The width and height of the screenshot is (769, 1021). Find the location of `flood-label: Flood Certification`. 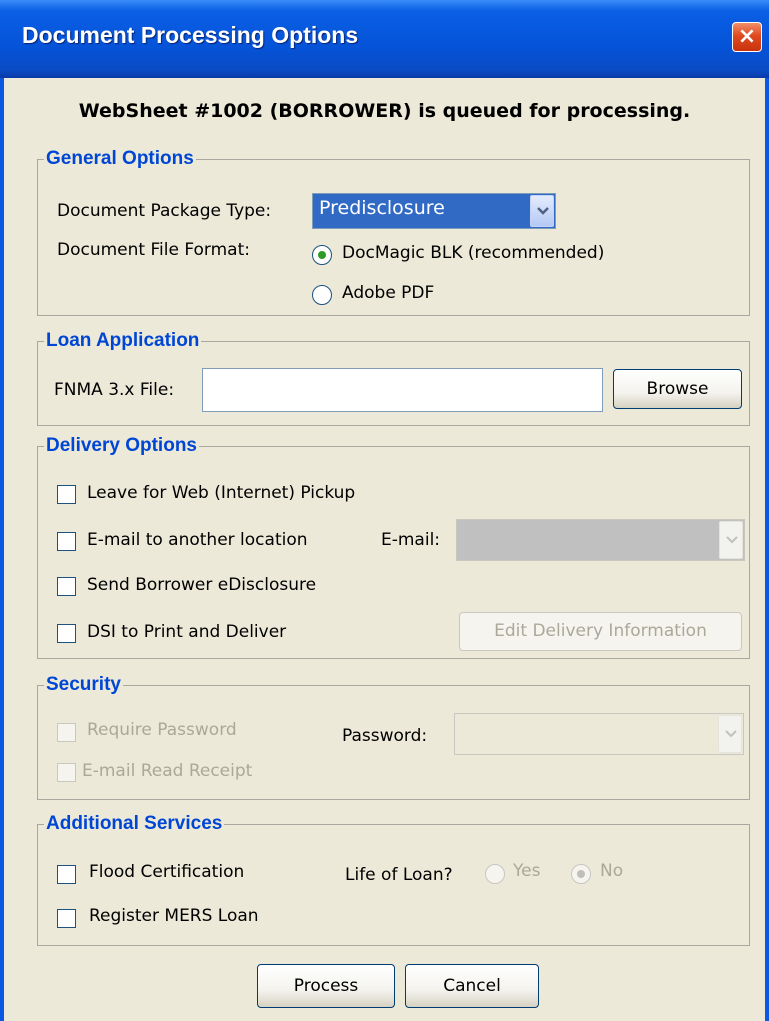

flood-label: Flood Certification is located at coordinates (166, 872).